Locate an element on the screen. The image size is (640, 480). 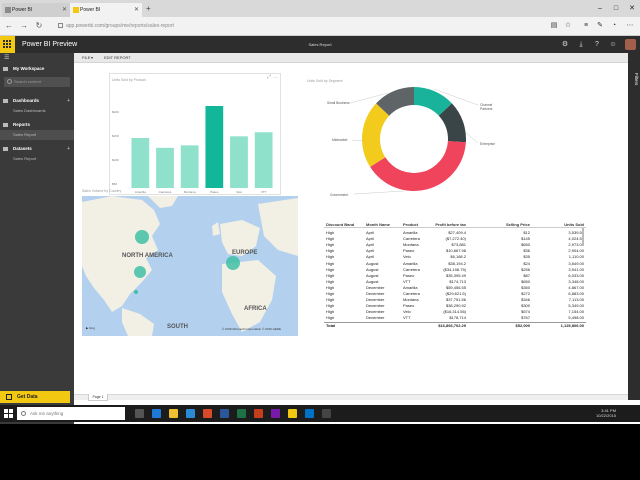
file-menu: FILE is located at coordinates (86, 58).